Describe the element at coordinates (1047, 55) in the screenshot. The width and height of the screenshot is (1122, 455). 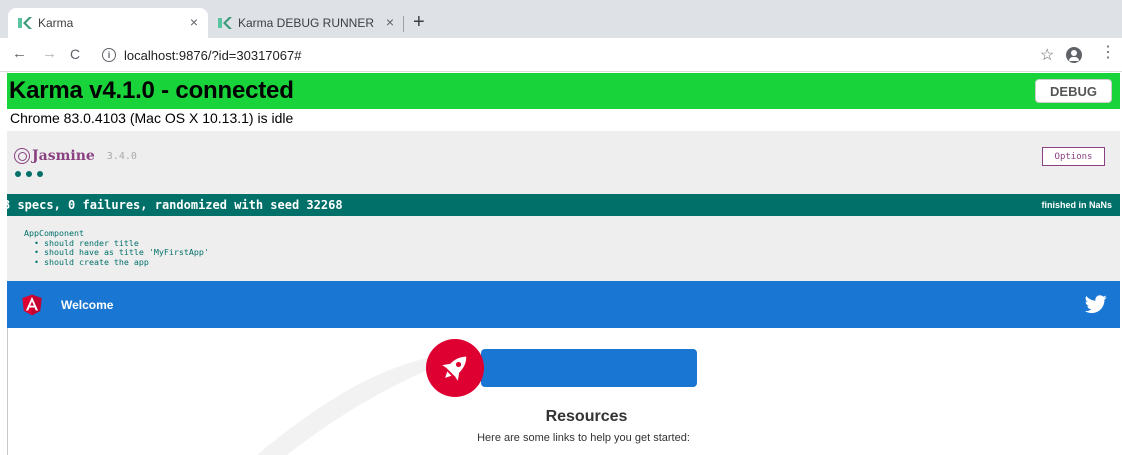
I see `bookmark-star-icon: ☆` at that location.